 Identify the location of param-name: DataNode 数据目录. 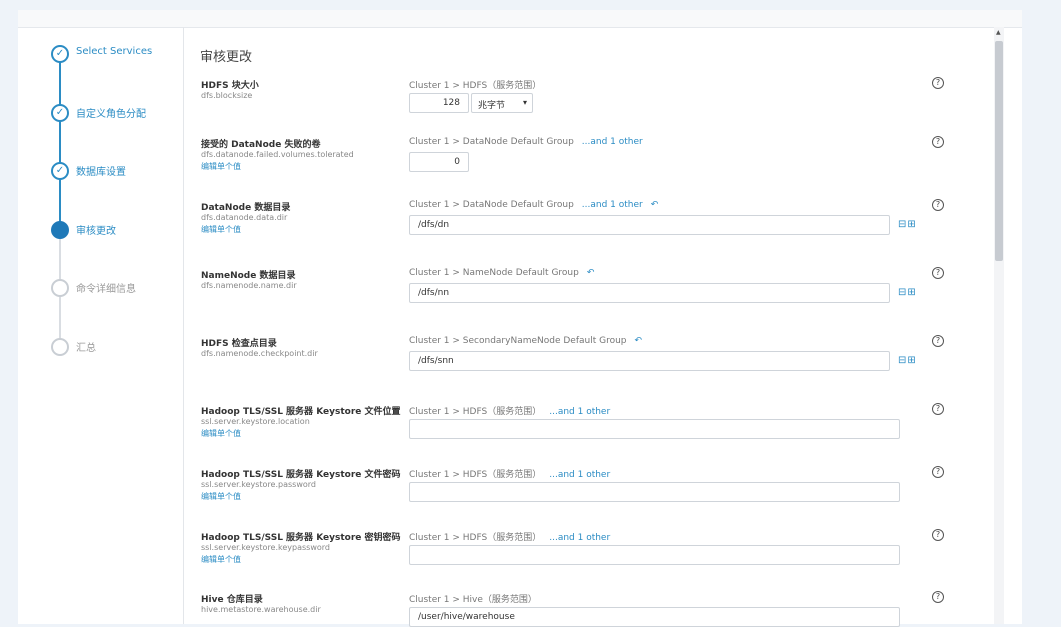
(246, 208).